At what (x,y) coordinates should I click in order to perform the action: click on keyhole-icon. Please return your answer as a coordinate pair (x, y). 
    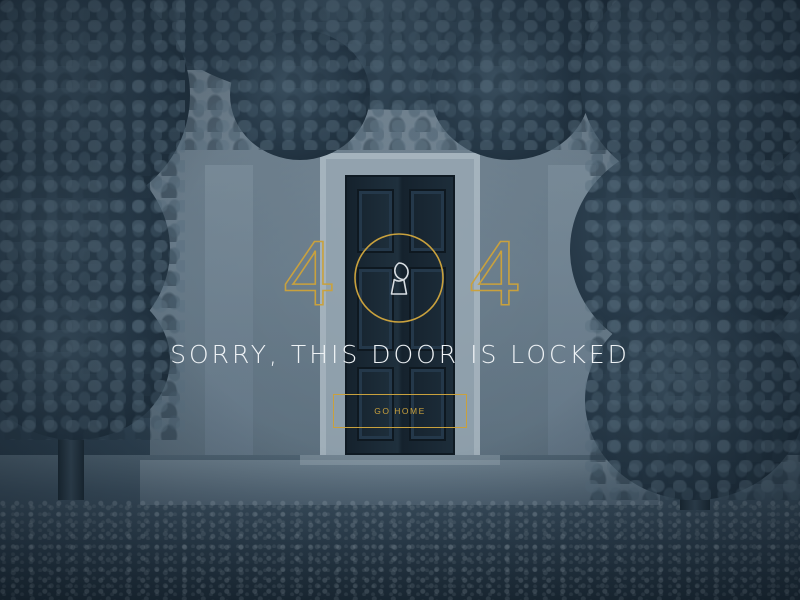
    Looking at the image, I should click on (399, 278).